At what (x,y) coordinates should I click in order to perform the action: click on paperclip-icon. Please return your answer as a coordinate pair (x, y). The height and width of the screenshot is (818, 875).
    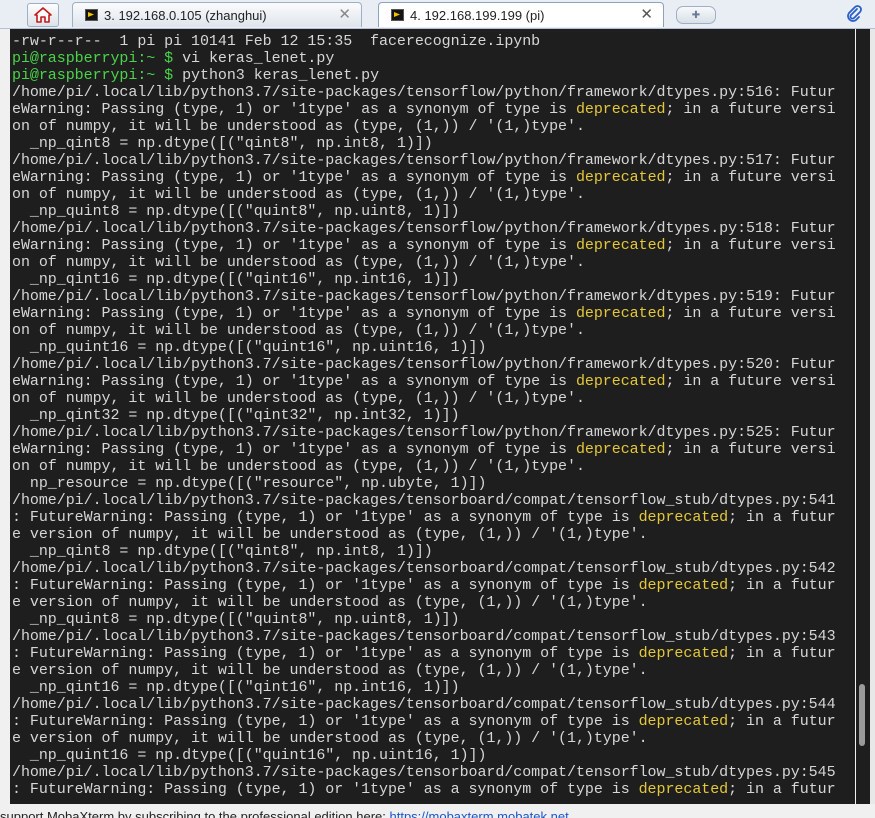
    Looking at the image, I should click on (854, 13).